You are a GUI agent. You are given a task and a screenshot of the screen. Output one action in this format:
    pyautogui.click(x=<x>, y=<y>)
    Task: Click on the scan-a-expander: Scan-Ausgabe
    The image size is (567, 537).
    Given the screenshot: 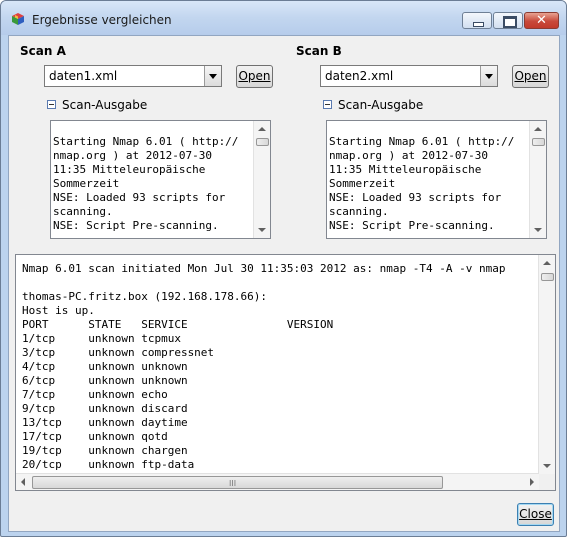 What is the action you would take?
    pyautogui.click(x=97, y=105)
    